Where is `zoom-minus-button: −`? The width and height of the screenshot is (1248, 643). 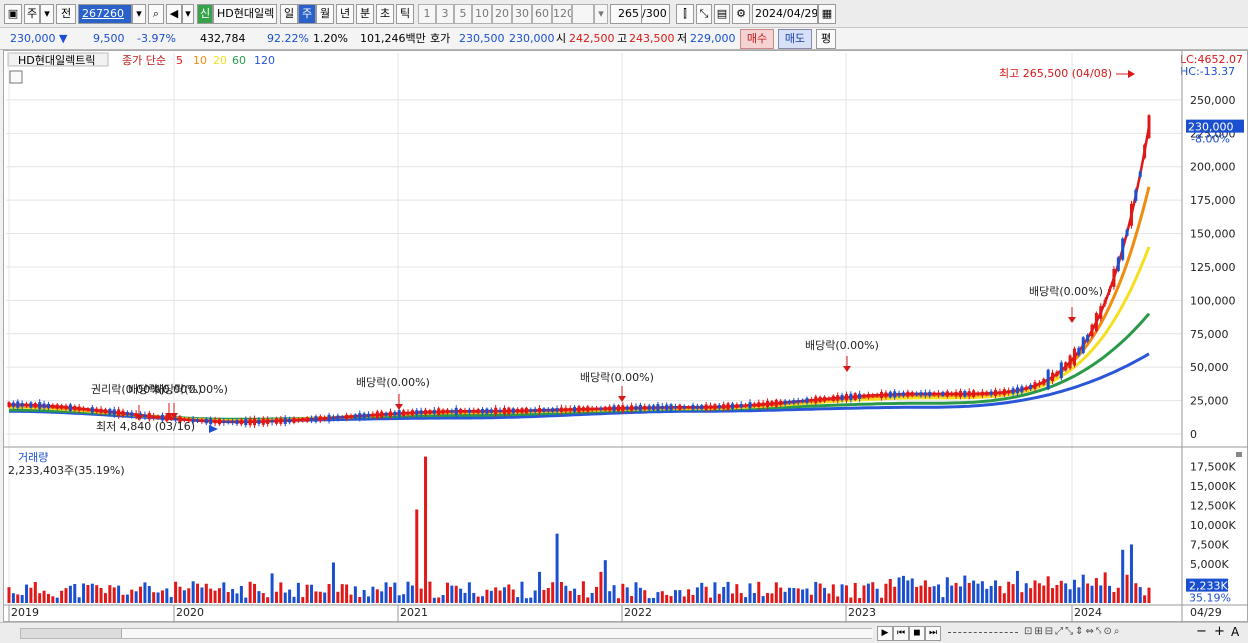
zoom-minus-button: − is located at coordinates (1201, 631).